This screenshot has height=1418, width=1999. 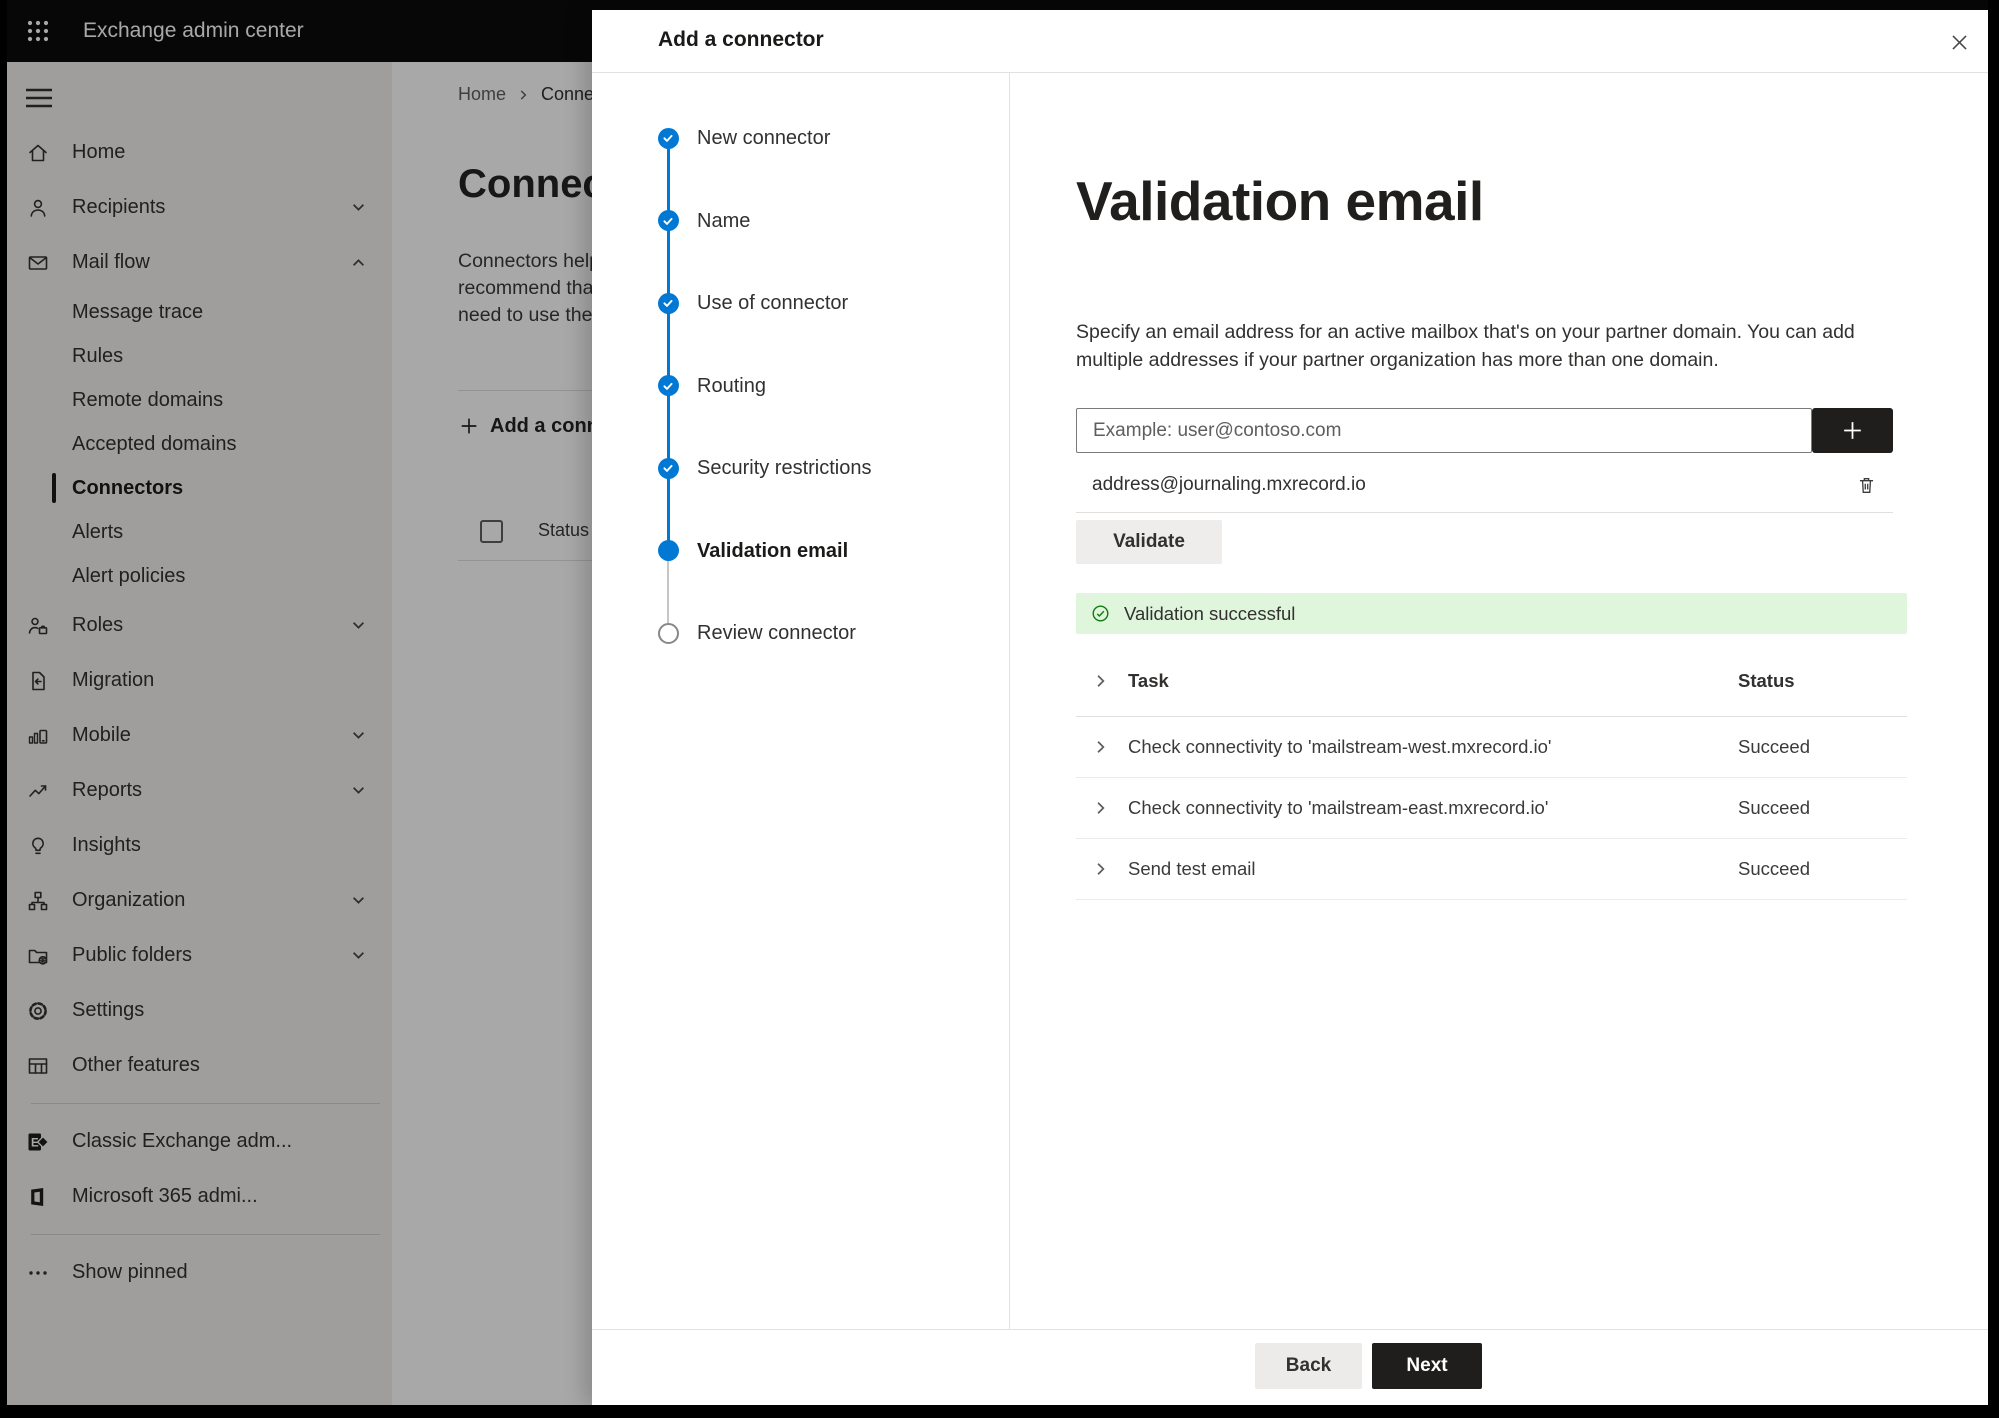 What do you see at coordinates (773, 550) in the screenshot?
I see `wizard-step-label: Validation email` at bounding box center [773, 550].